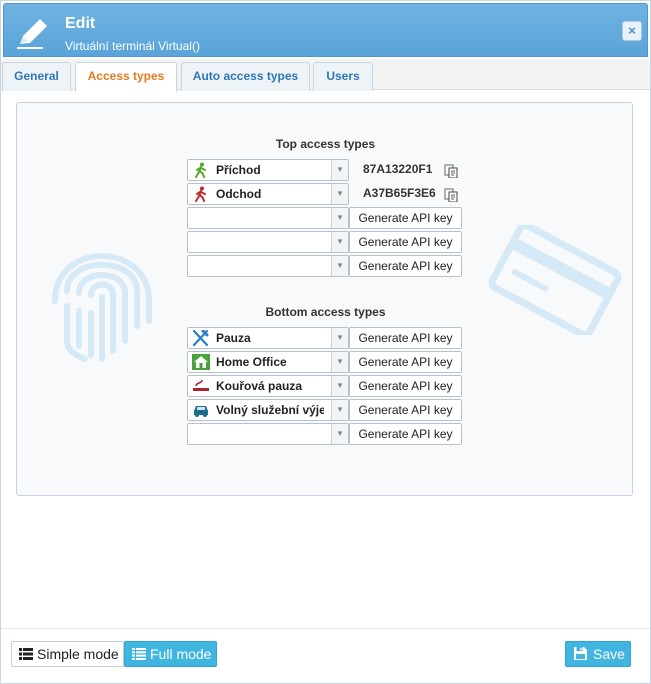 This screenshot has height=684, width=651. Describe the element at coordinates (268, 266) in the screenshot. I see `top-access-select-5: ▼` at that location.